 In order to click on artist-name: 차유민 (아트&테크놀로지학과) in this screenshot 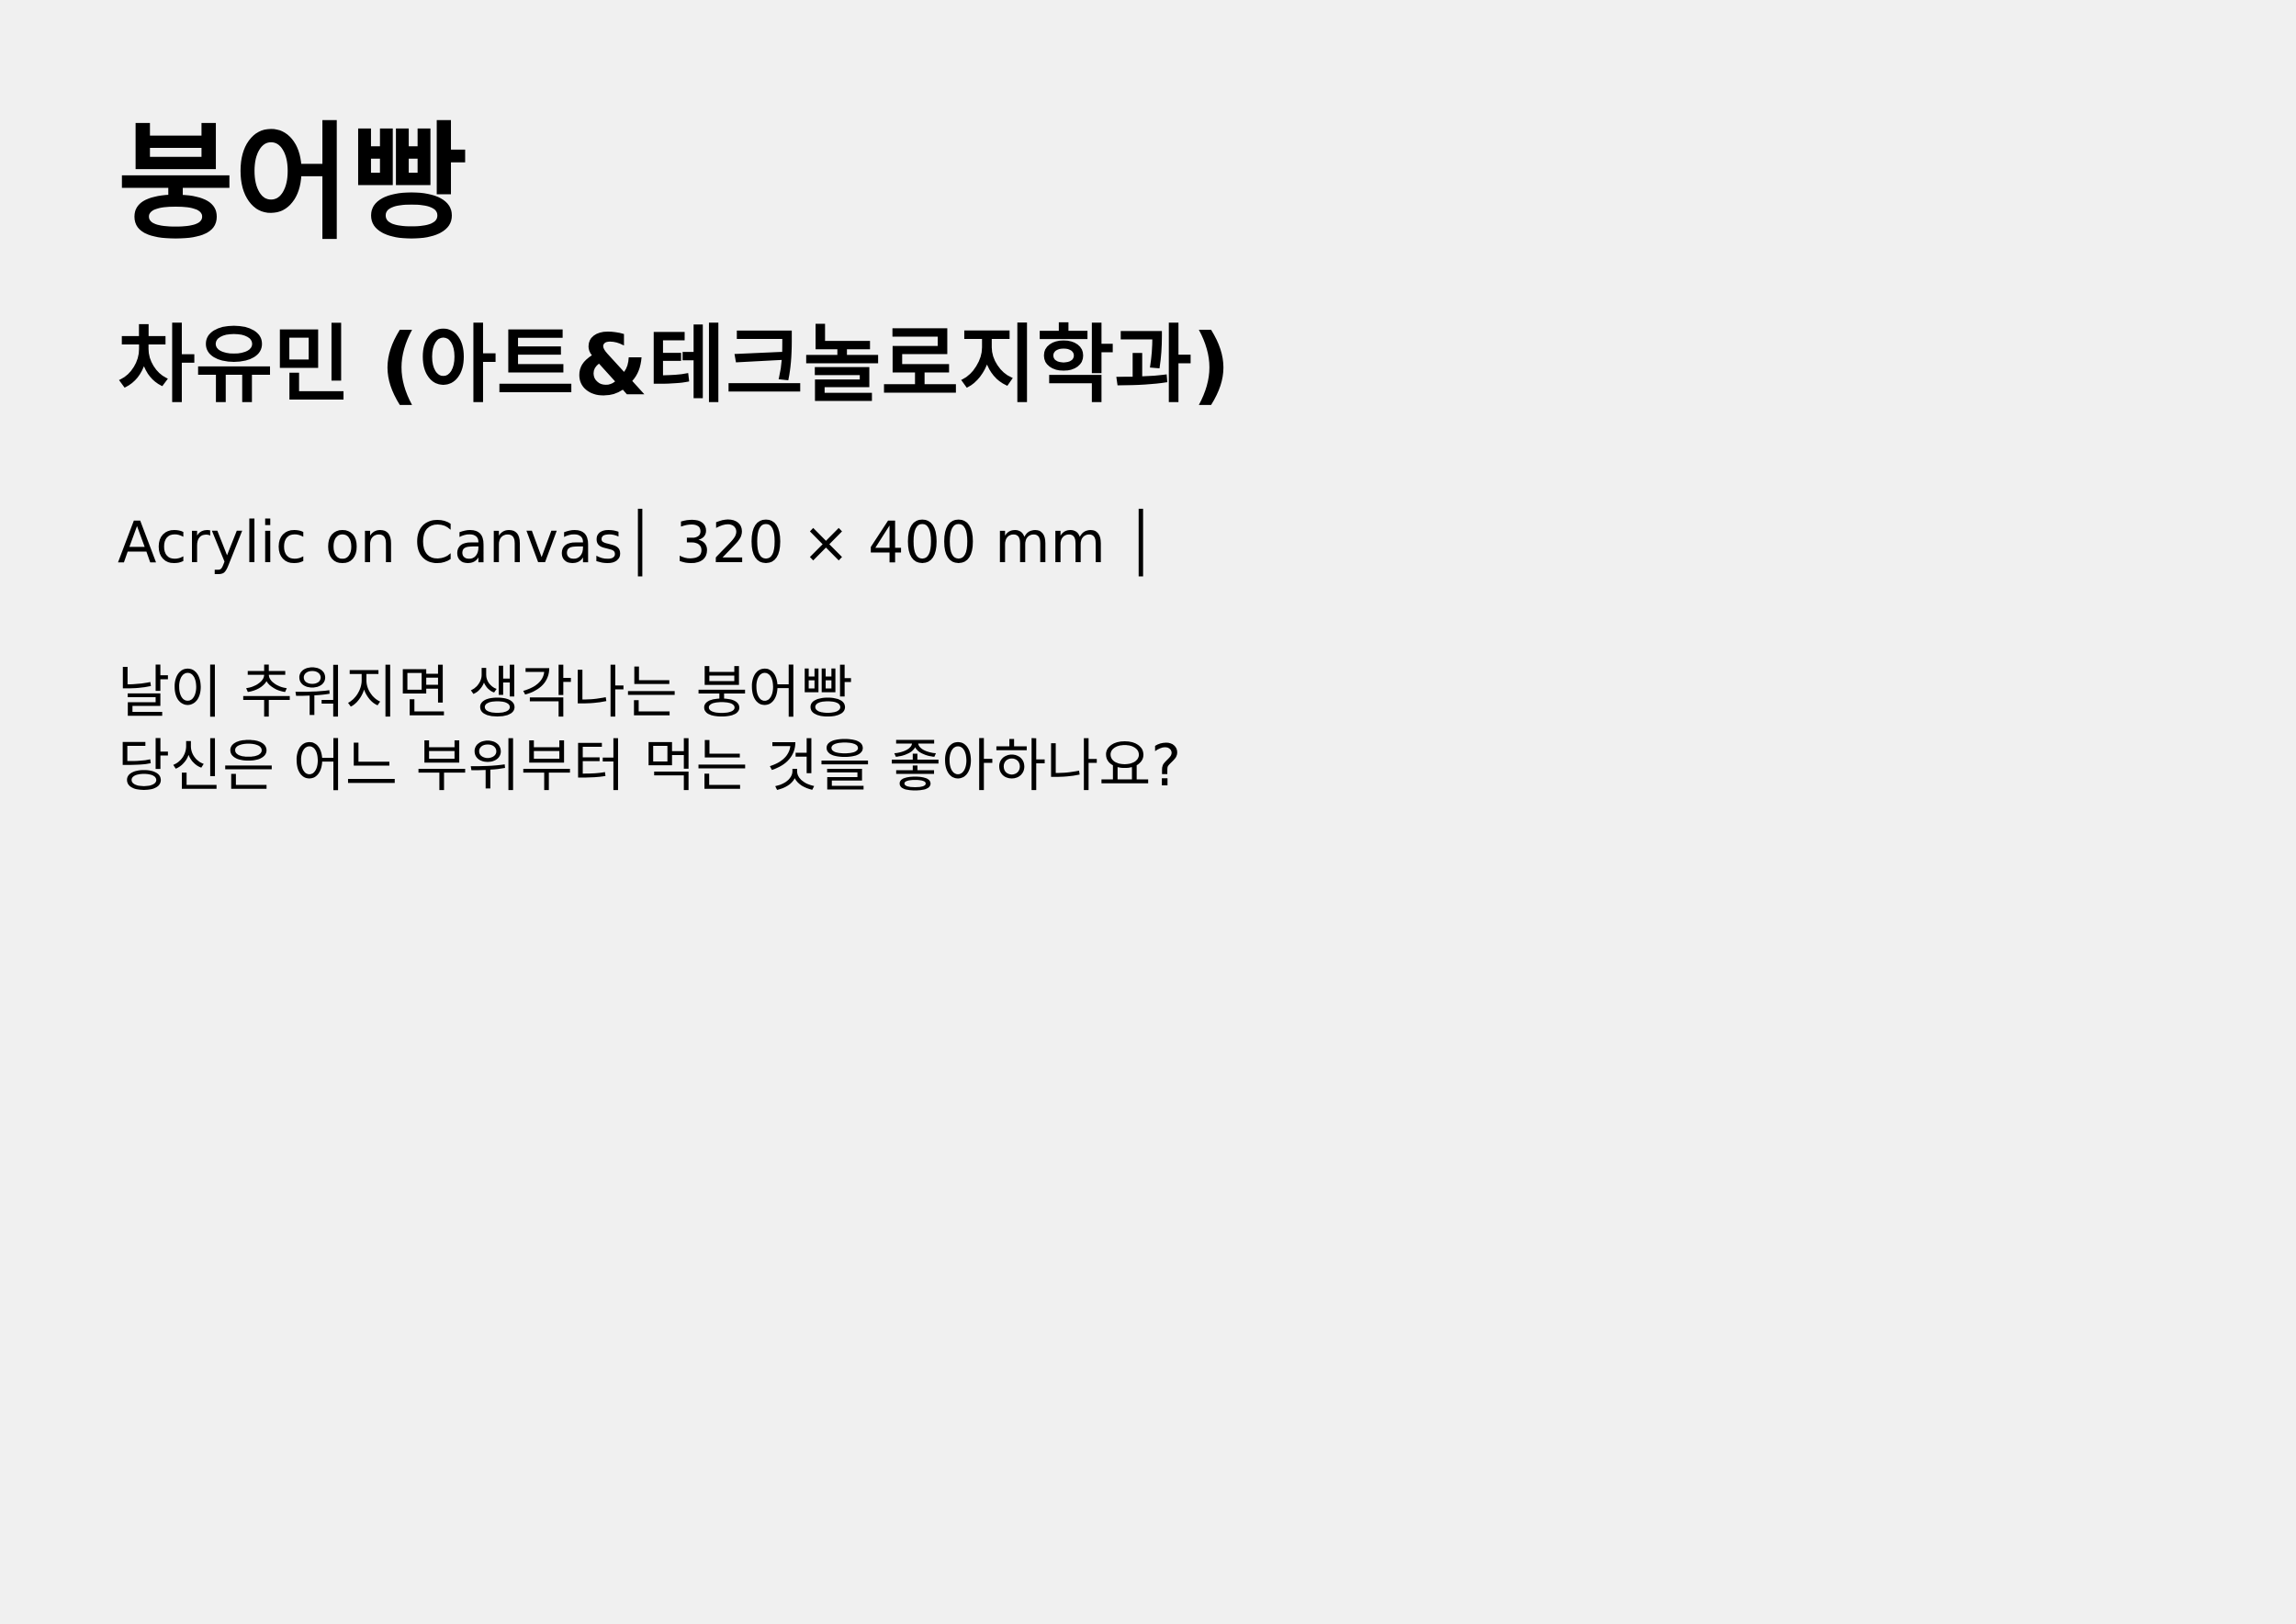, I will do `click(675, 365)`.